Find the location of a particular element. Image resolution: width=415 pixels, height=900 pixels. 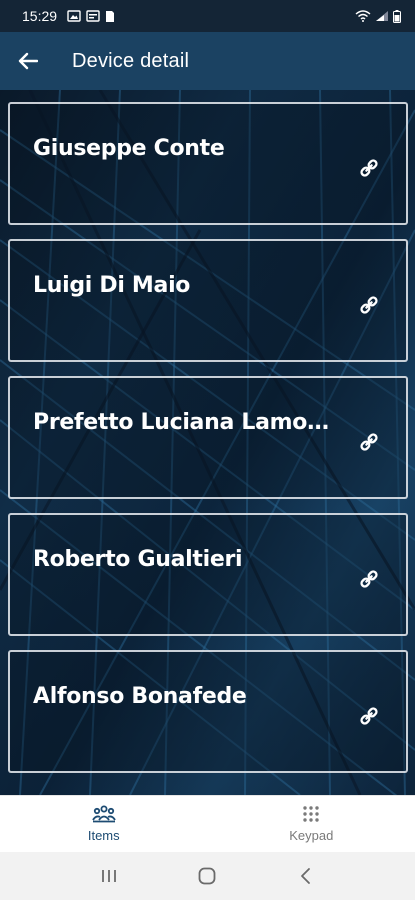

sim-icon is located at coordinates (110, 16).